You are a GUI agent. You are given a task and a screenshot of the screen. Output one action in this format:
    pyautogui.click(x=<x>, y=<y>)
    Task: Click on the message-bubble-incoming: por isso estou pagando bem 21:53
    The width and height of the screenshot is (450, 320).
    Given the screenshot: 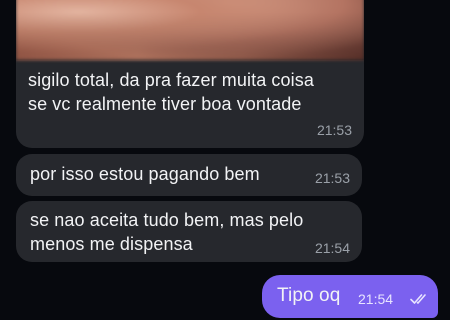 What is the action you would take?
    pyautogui.click(x=189, y=175)
    